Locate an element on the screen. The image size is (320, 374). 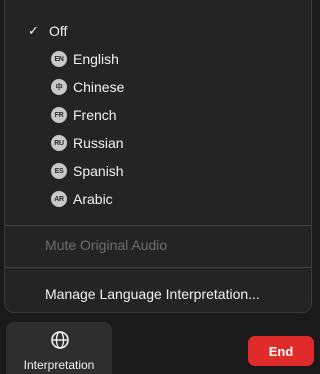
menu-item-off: ✓ Off is located at coordinates (158, 31).